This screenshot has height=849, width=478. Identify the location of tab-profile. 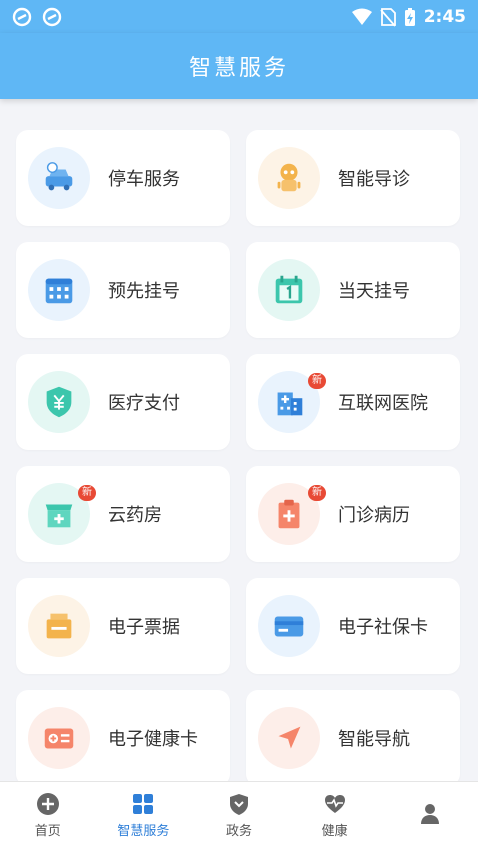
(430, 815).